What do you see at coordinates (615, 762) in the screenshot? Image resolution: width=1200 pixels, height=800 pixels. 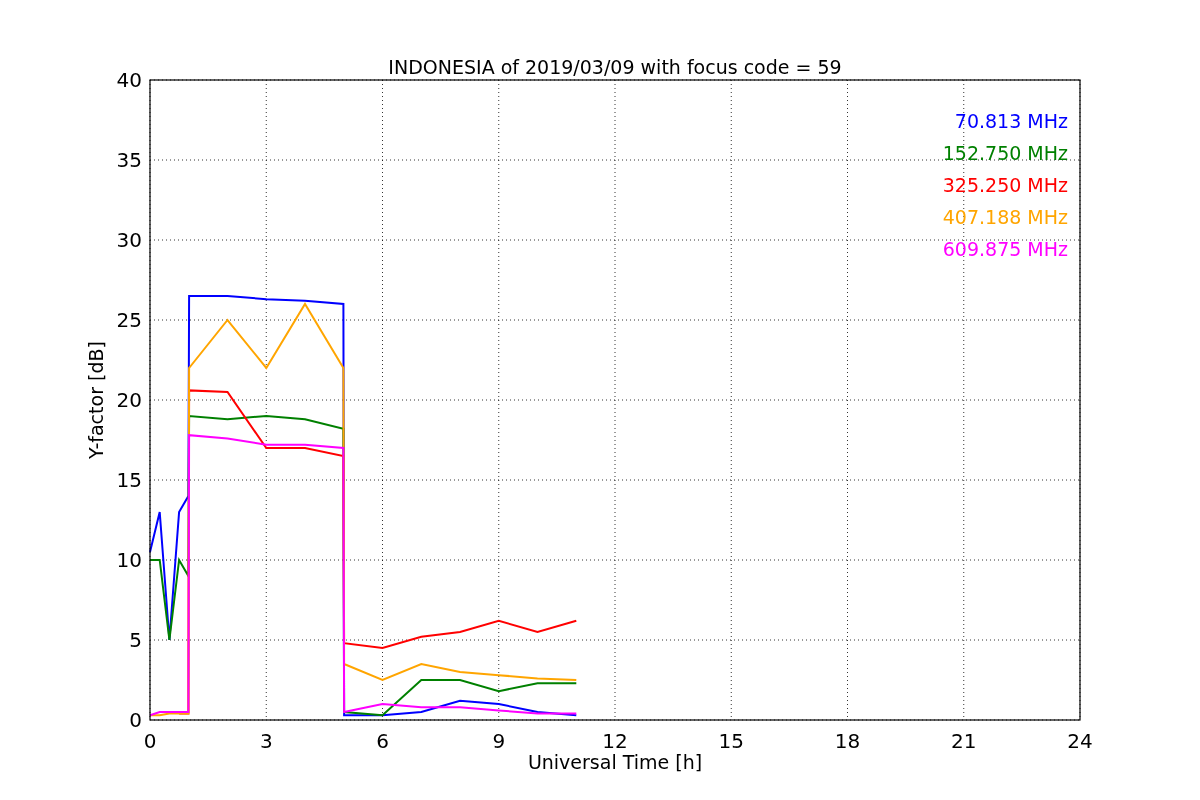 I see `axis-label: Universal Time [h]` at bounding box center [615, 762].